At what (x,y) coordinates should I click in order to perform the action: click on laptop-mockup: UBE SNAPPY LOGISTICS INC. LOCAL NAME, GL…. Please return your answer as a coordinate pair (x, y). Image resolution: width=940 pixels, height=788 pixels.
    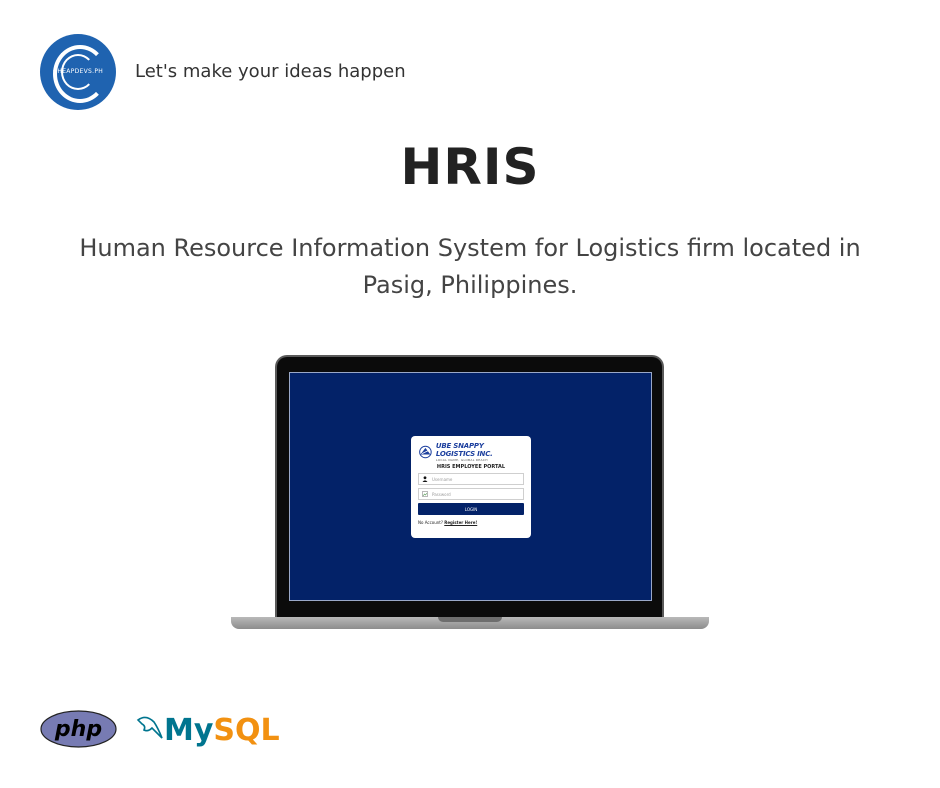
    Looking at the image, I should click on (469, 486).